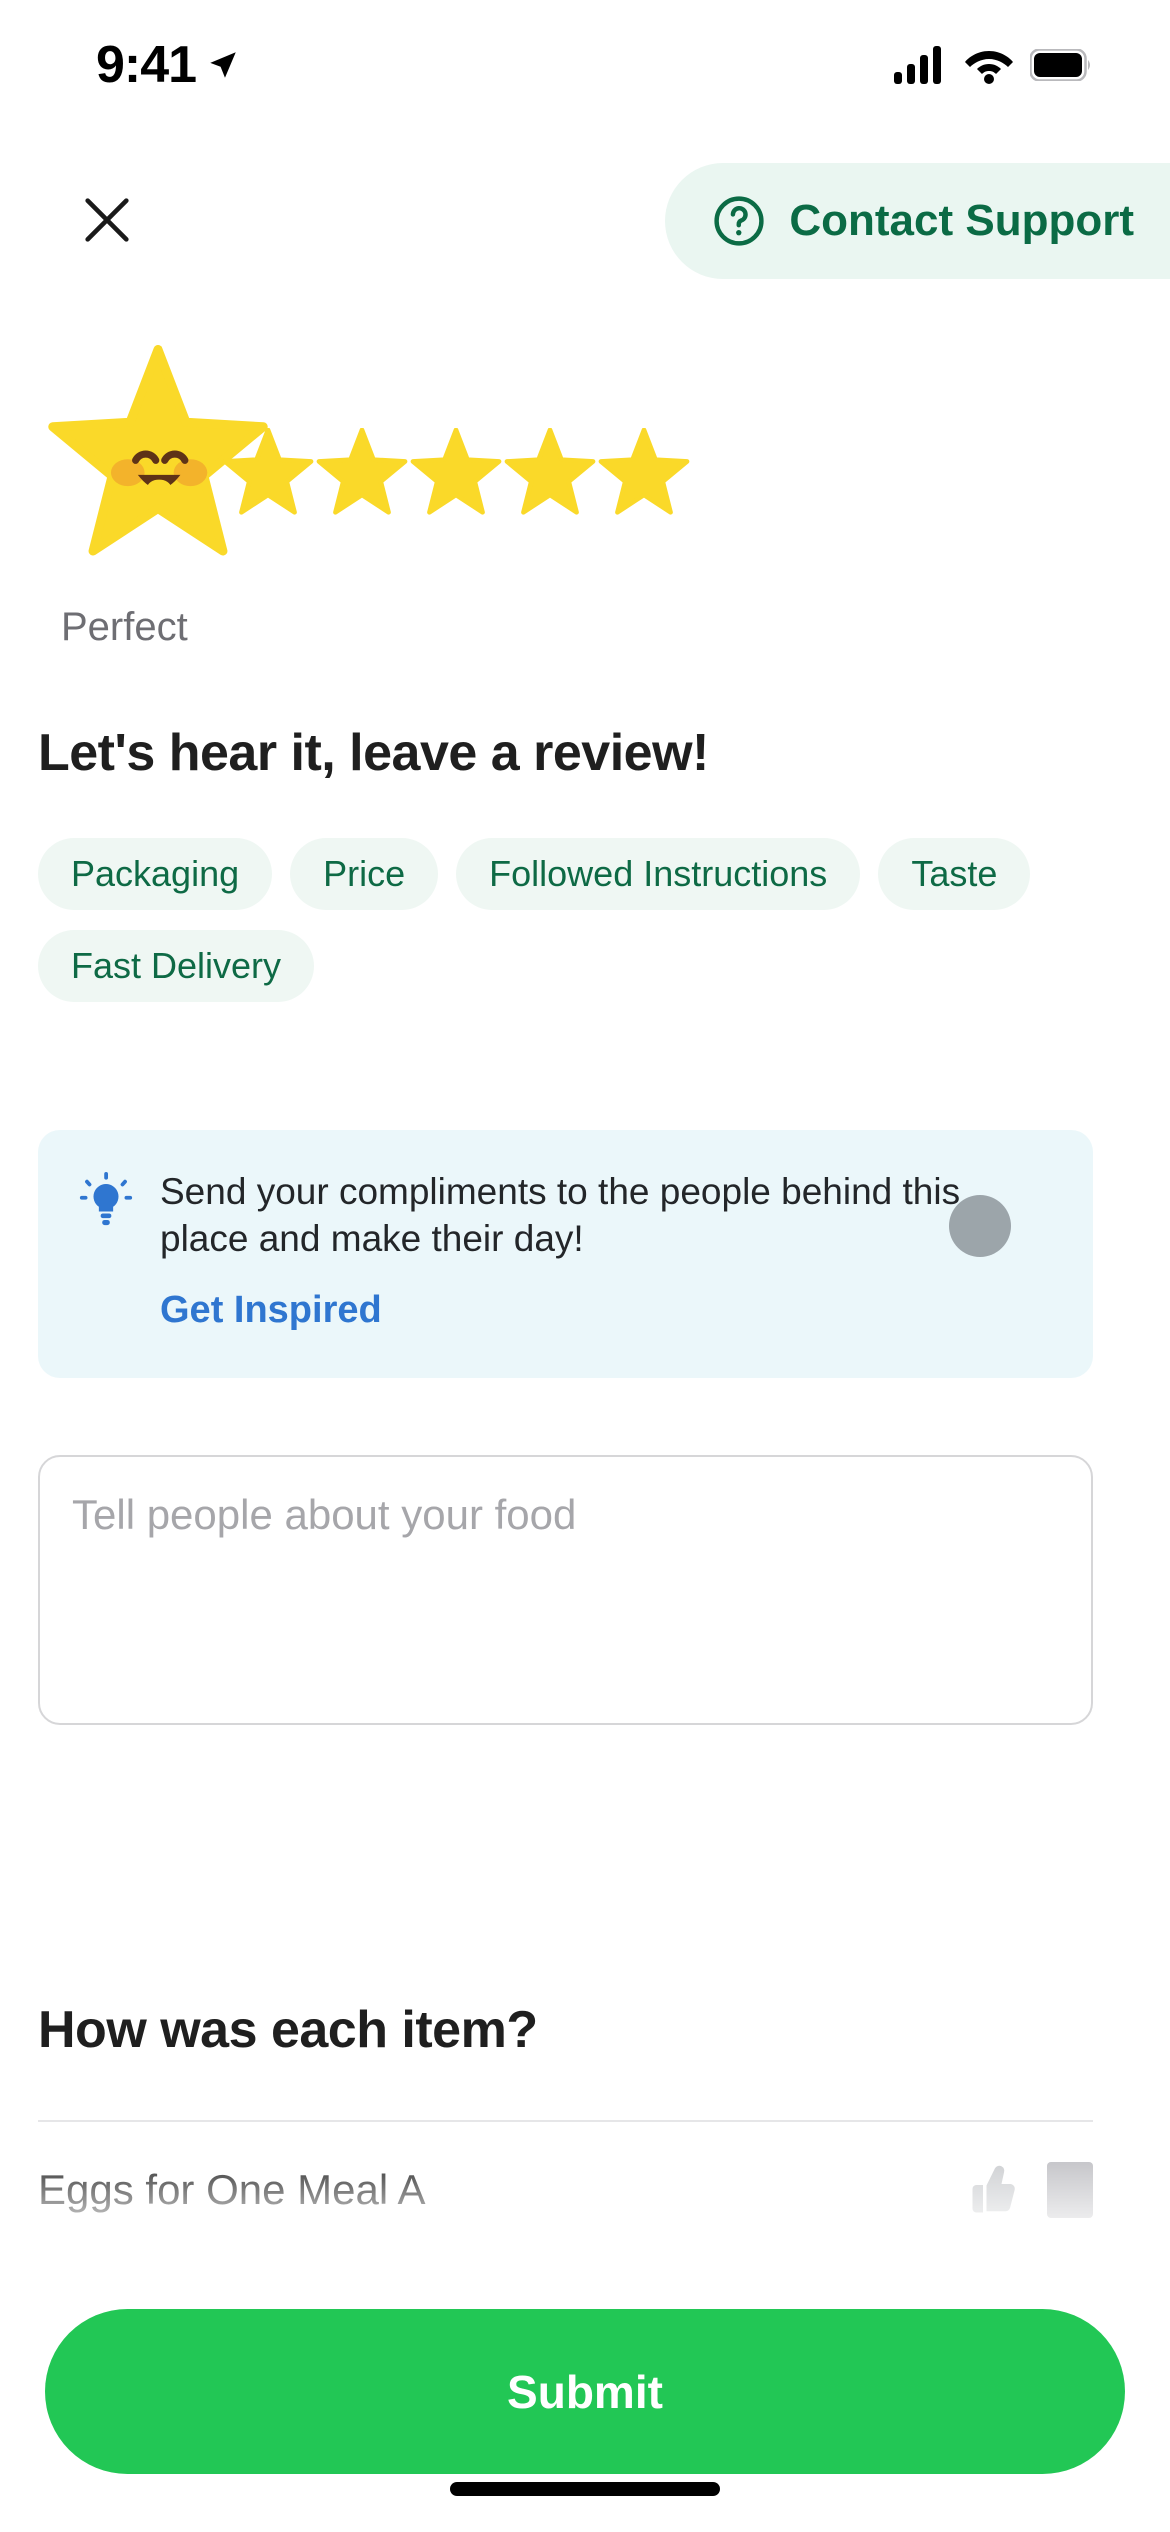 The width and height of the screenshot is (1170, 2532). What do you see at coordinates (124, 627) in the screenshot?
I see `rating-caption: Perfect` at bounding box center [124, 627].